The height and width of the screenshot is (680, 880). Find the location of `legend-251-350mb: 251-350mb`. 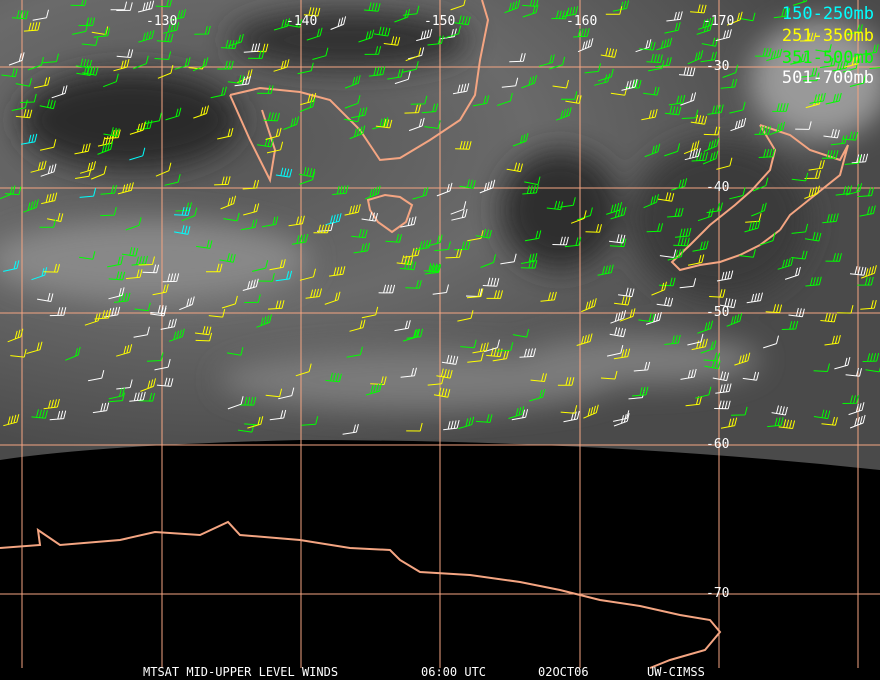

legend-251-350mb: 251-350mb is located at coordinates (827, 36).